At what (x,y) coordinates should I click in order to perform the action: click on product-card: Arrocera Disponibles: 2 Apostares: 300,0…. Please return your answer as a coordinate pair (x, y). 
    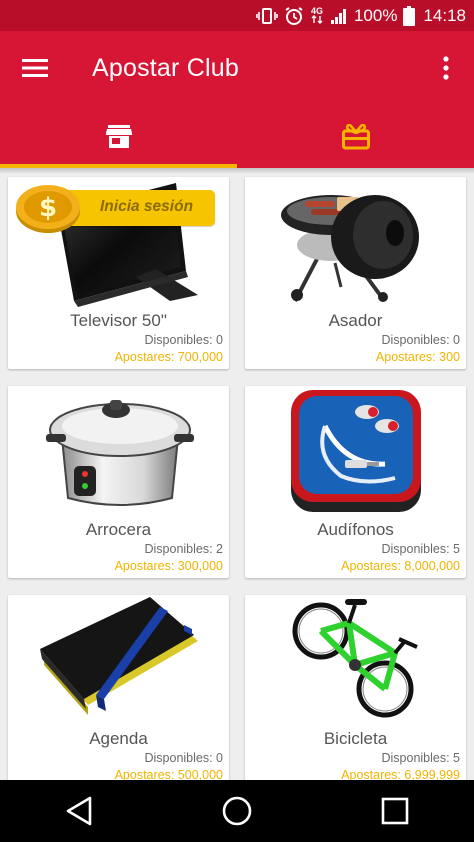
    Looking at the image, I should click on (118, 482).